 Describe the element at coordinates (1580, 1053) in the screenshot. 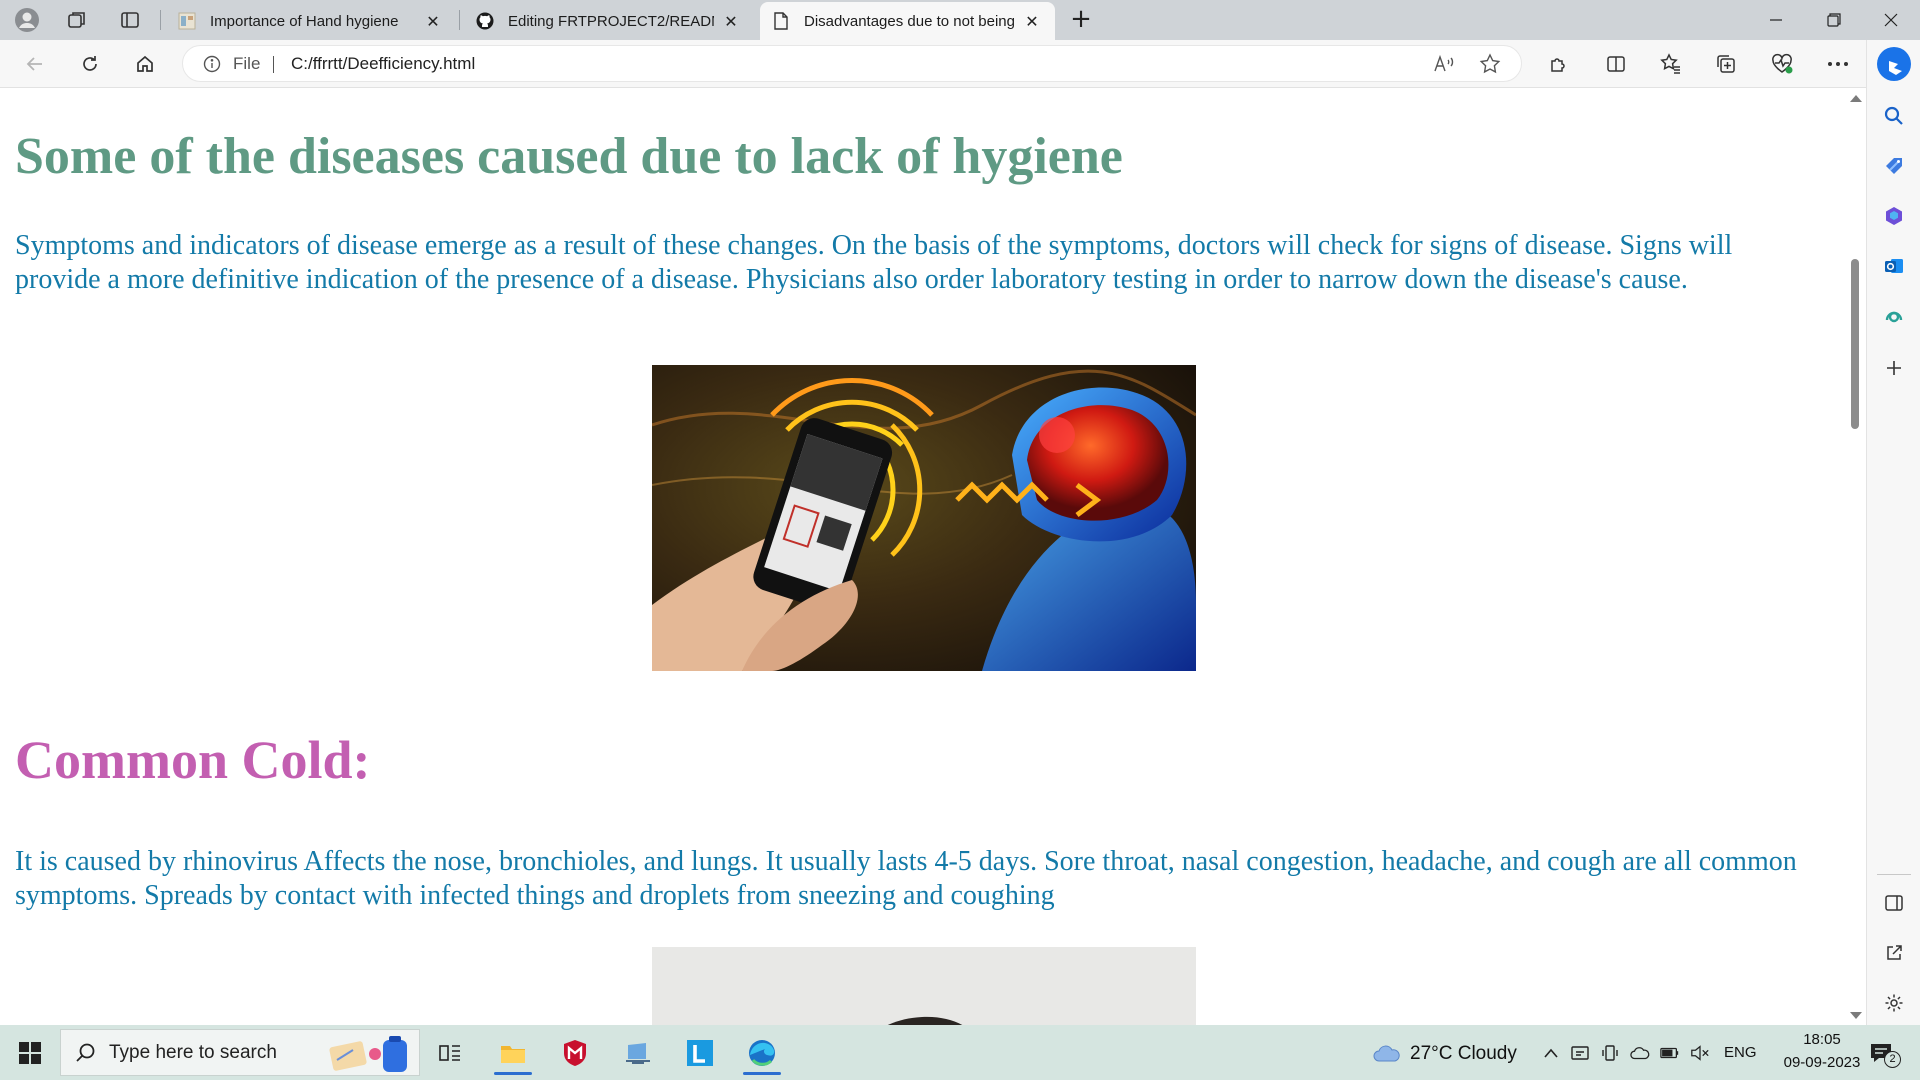

I see `meet-now-icon` at that location.